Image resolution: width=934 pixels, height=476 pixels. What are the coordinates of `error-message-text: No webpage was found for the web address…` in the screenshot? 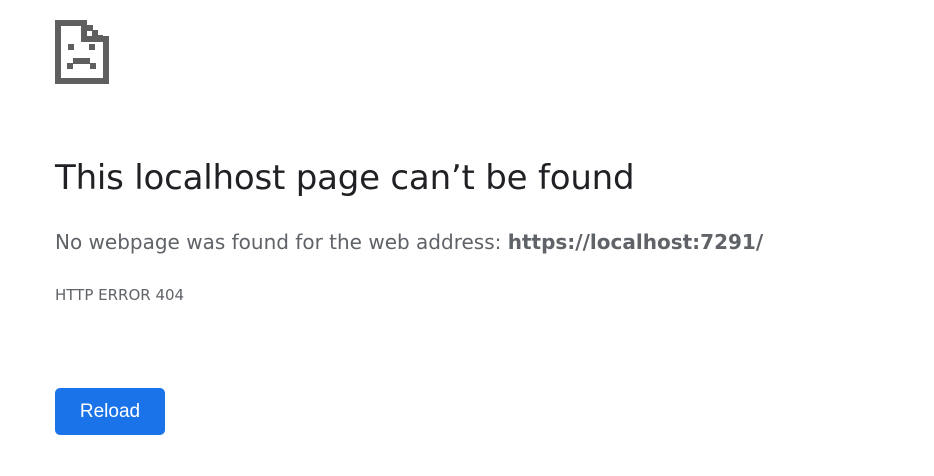 It's located at (281, 242).